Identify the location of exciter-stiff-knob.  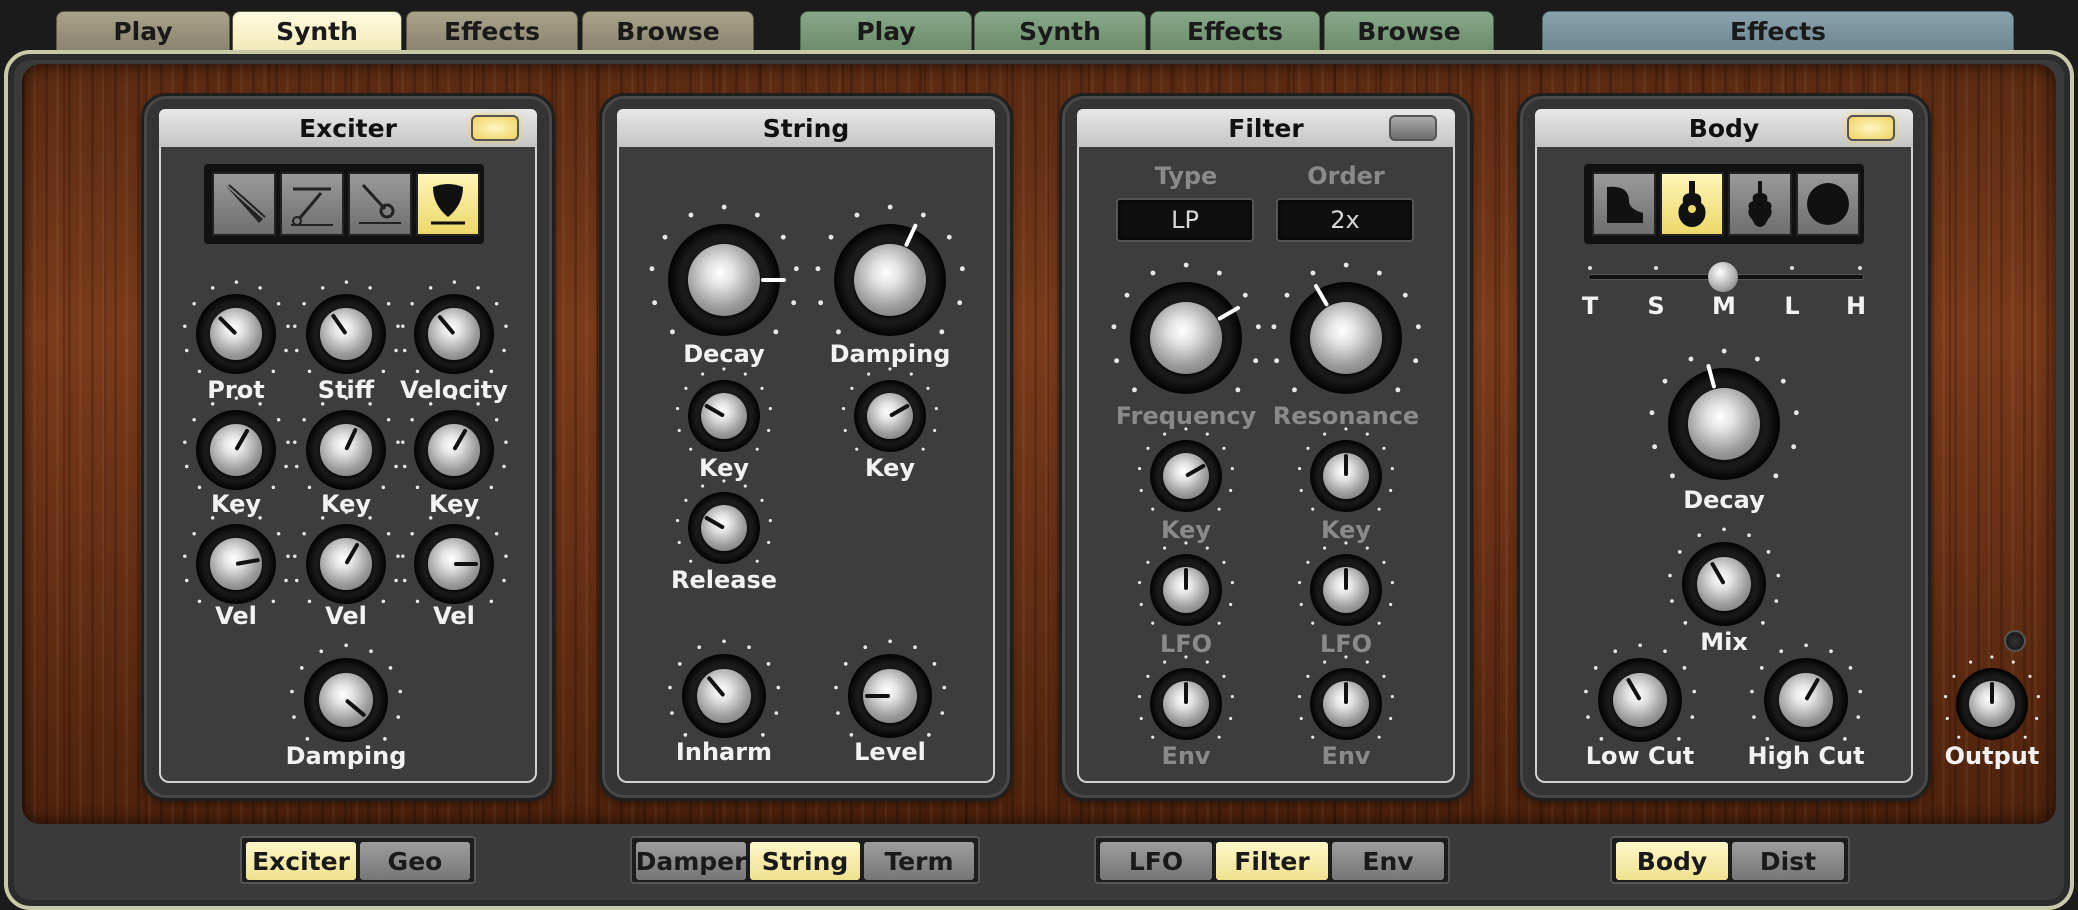
(346, 327).